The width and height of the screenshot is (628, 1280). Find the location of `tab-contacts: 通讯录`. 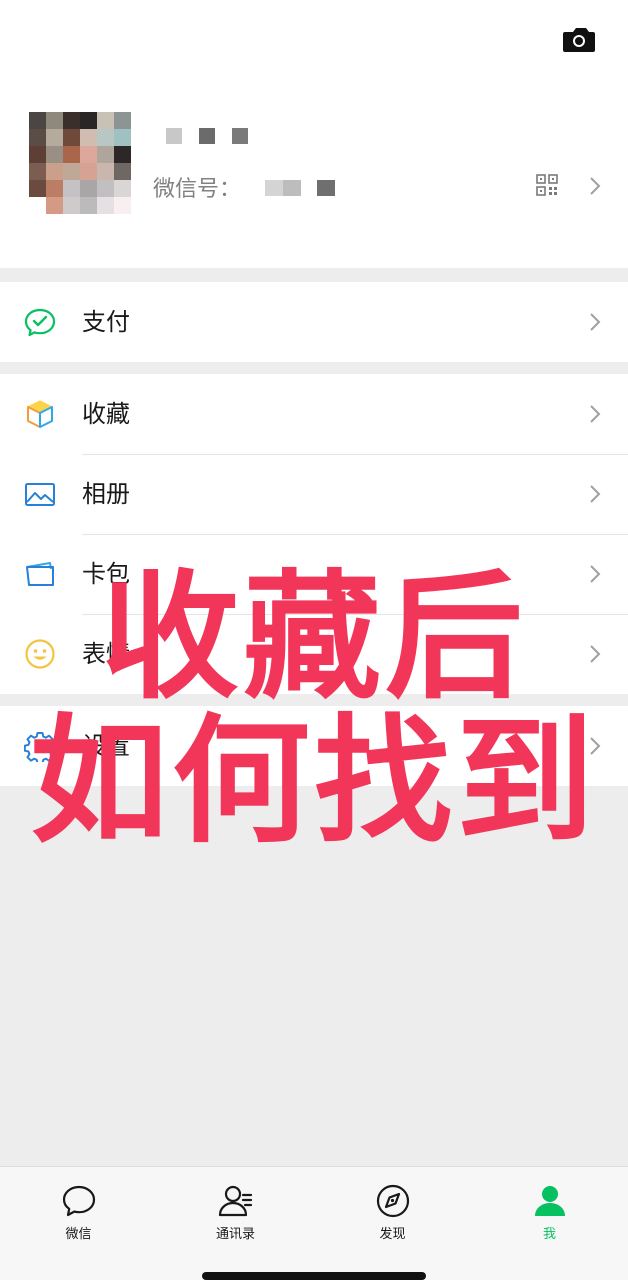

tab-contacts: 通讯录 is located at coordinates (235, 1217).